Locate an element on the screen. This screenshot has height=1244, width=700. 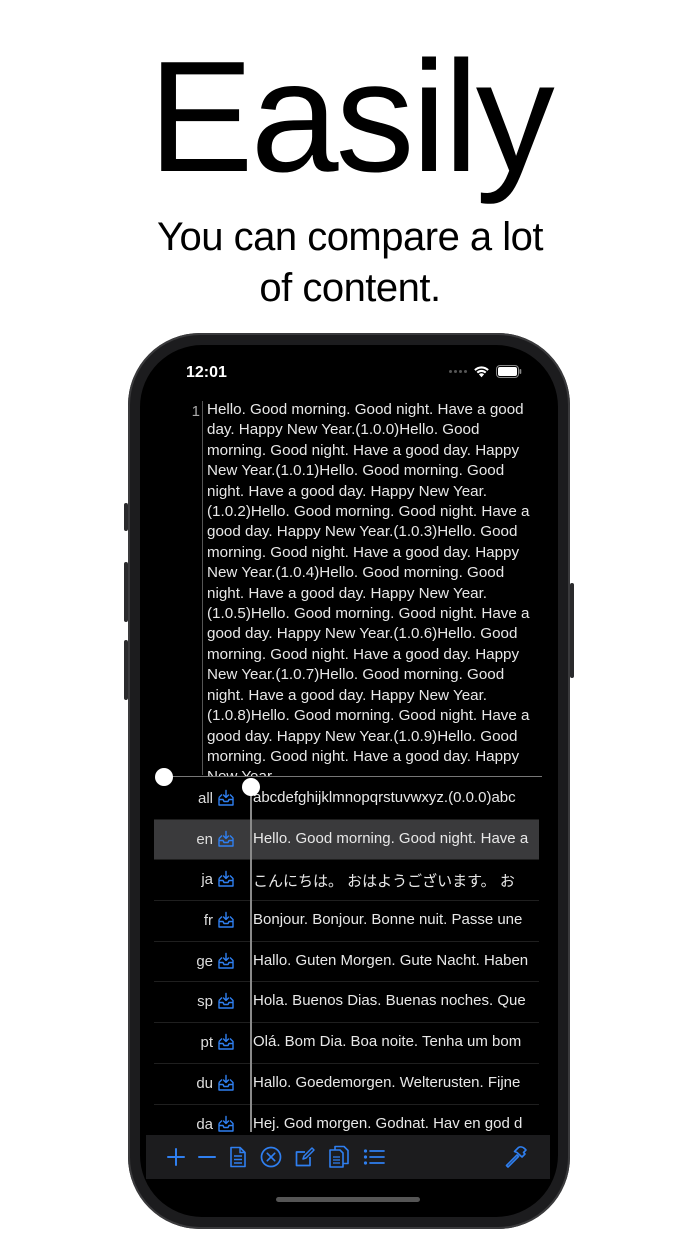
language-text: Hej. God morgen. Godnat. Hav en god d is located at coordinates (388, 1123).